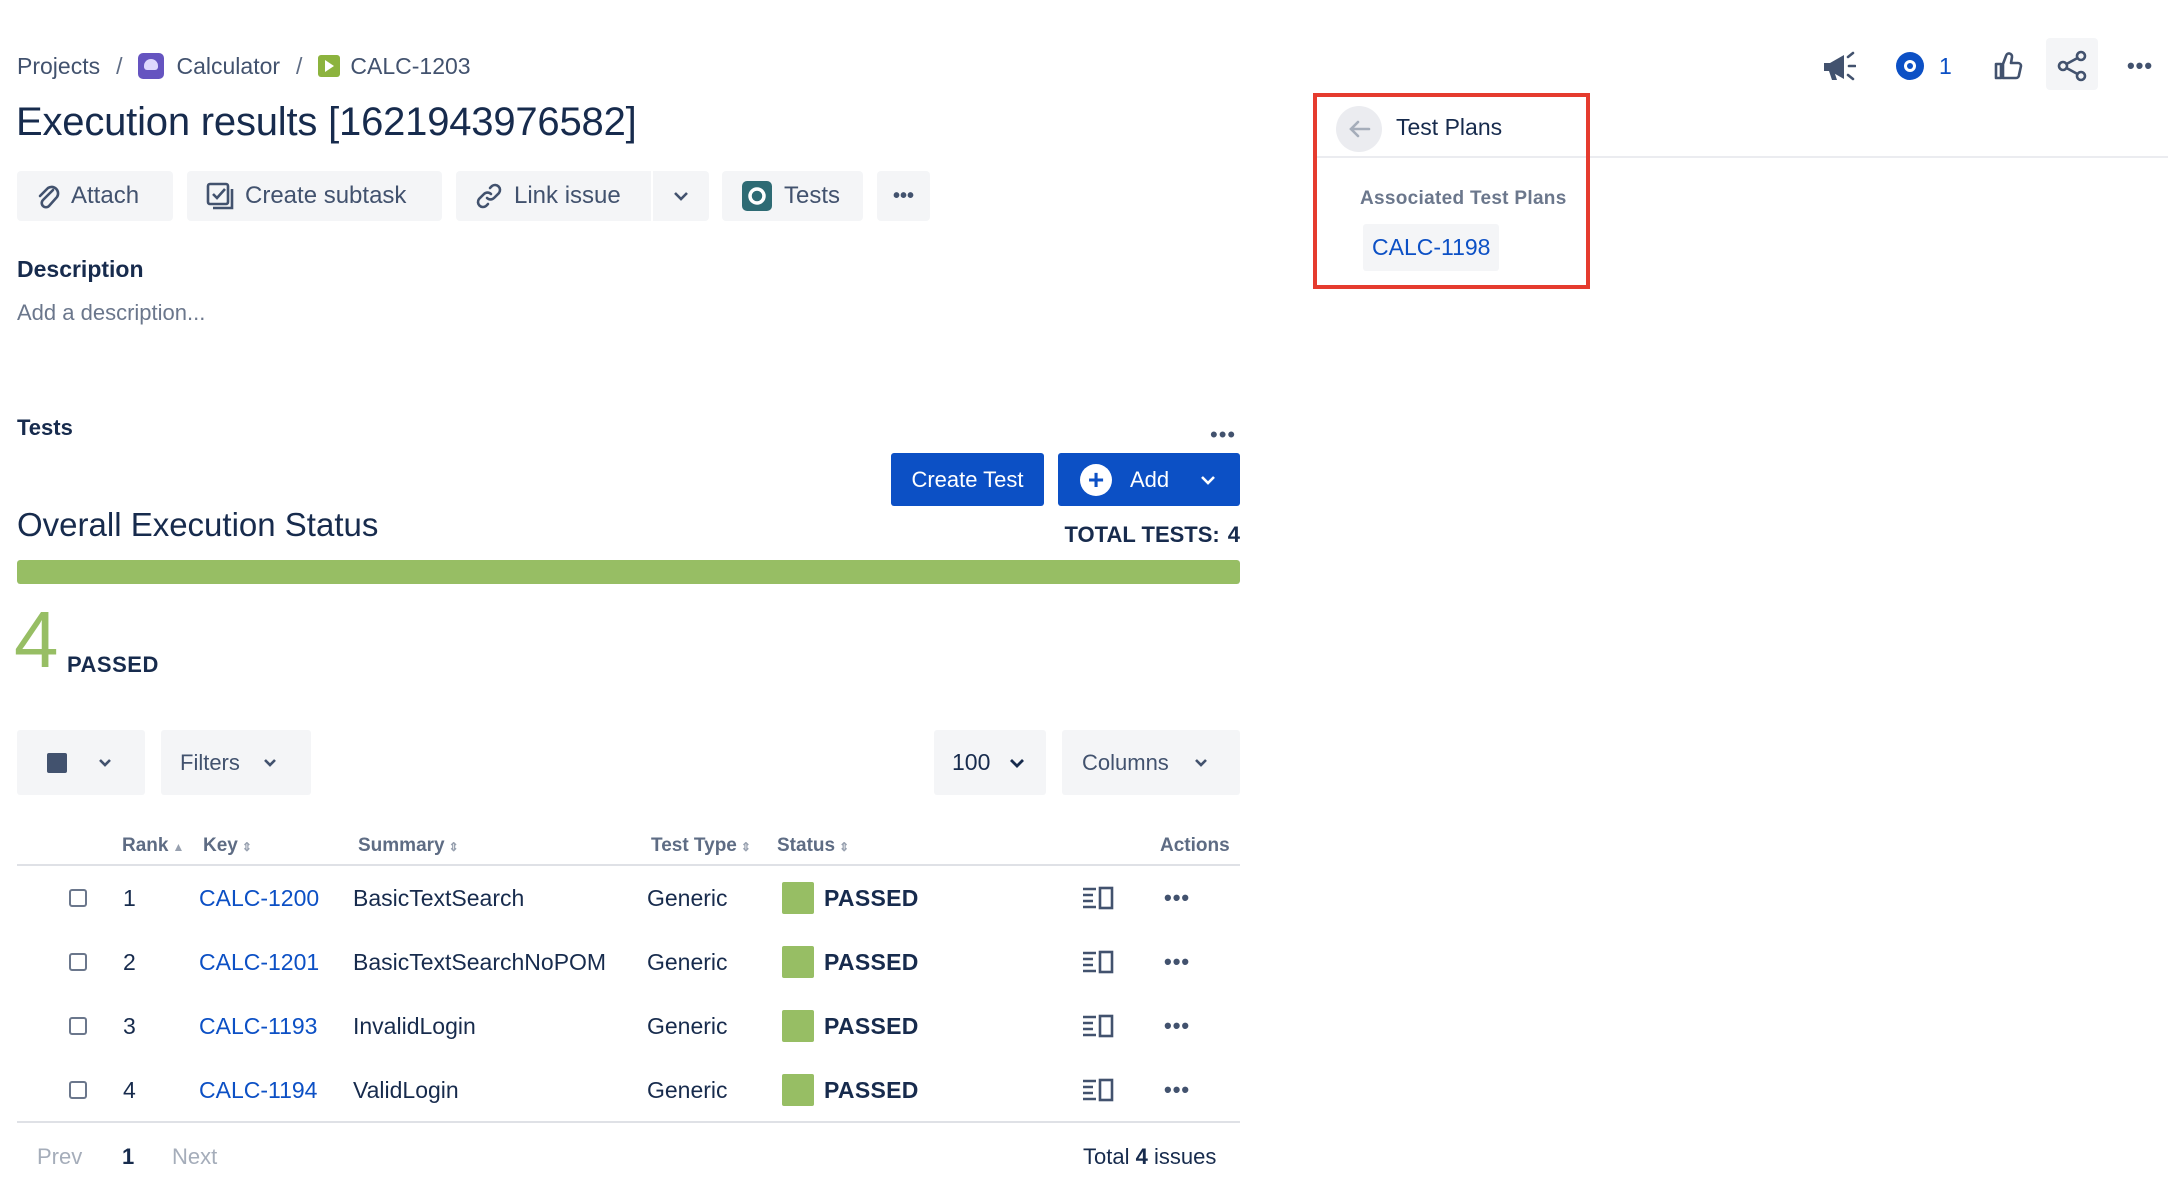 The image size is (2168, 1186). What do you see at coordinates (1096, 479) in the screenshot?
I see `plus-icon: +` at bounding box center [1096, 479].